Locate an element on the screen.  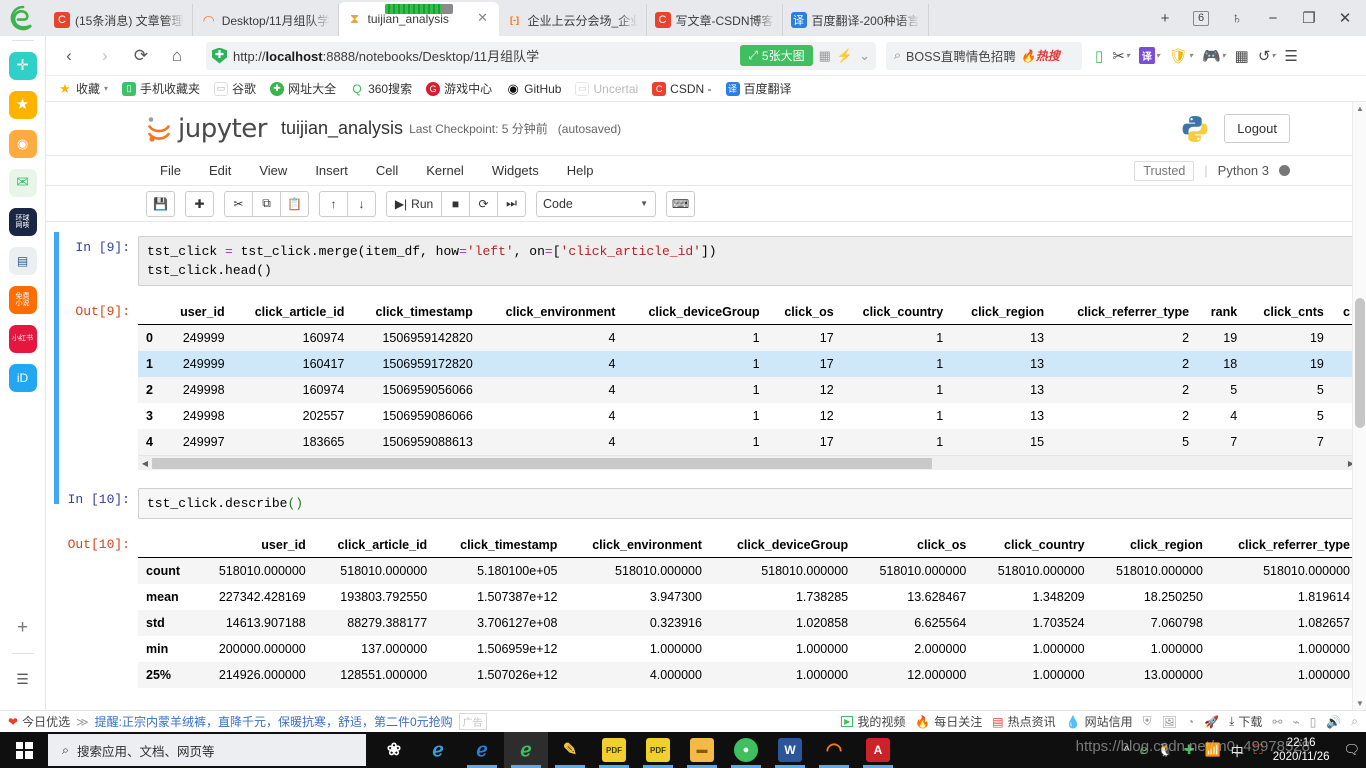
mail-icon: ✉ is located at coordinates (22, 183).